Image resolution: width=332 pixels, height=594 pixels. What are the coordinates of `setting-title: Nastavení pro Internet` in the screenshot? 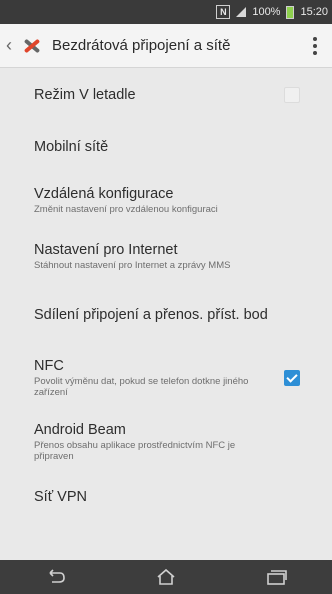 It's located at (106, 249).